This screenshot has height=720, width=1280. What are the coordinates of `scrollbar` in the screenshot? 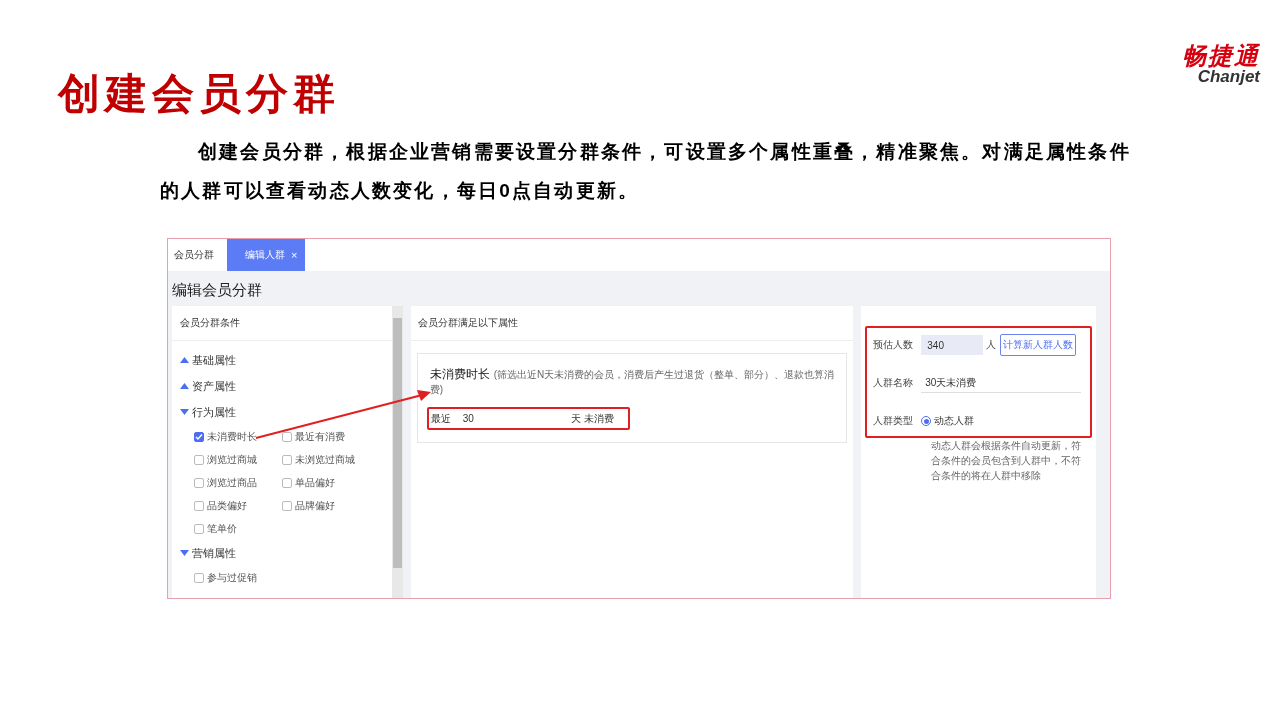 It's located at (397, 452).